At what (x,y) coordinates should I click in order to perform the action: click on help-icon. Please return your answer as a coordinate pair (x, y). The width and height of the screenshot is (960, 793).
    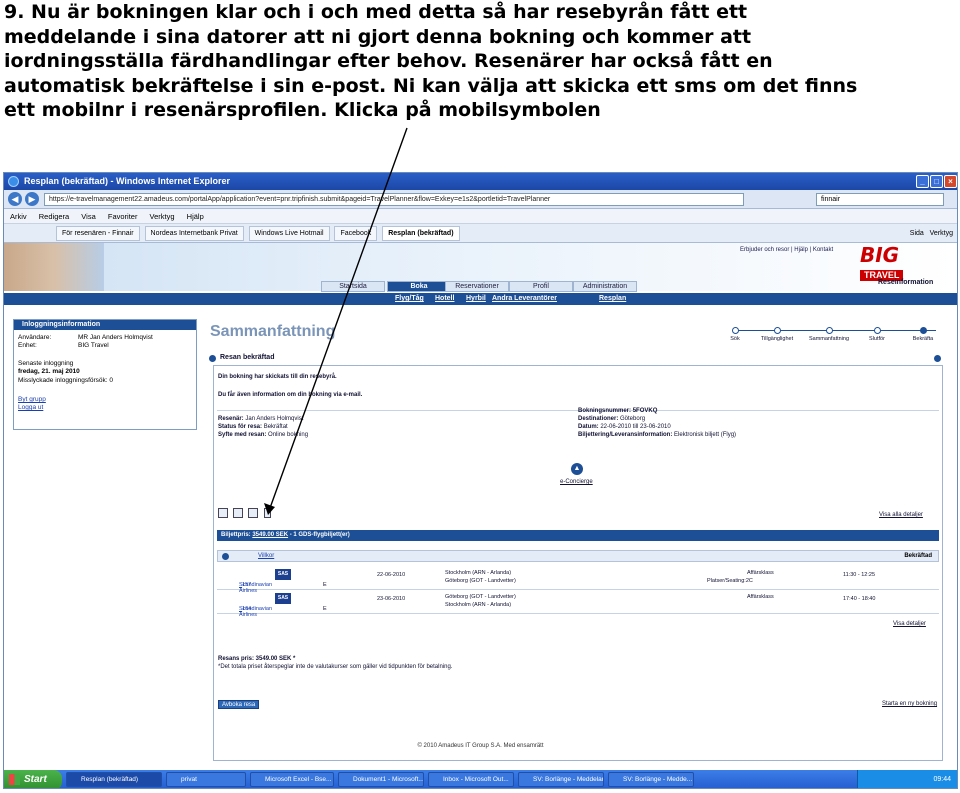
    Looking at the image, I should click on (937, 358).